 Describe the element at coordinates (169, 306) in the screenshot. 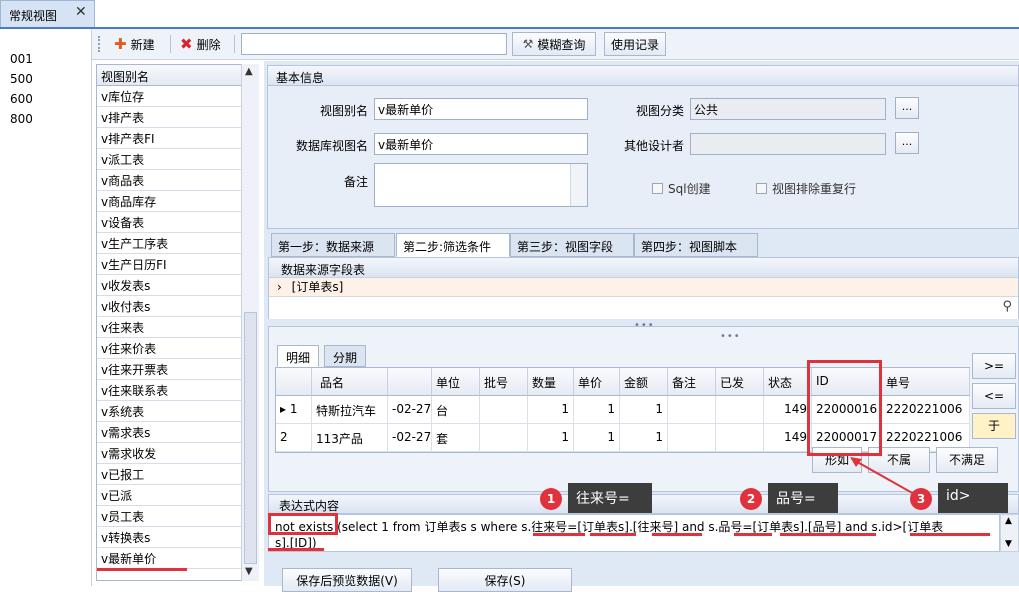

I see `list-item: v收付表s` at that location.